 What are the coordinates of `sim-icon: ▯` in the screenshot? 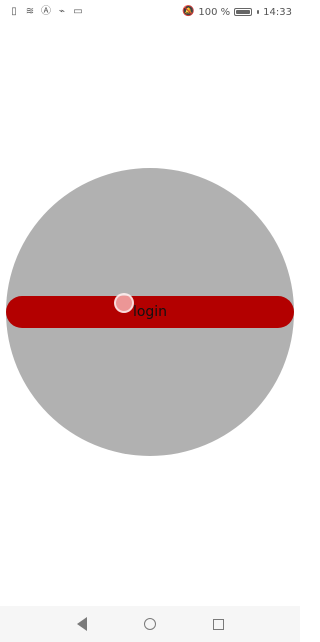 It's located at (14, 11).